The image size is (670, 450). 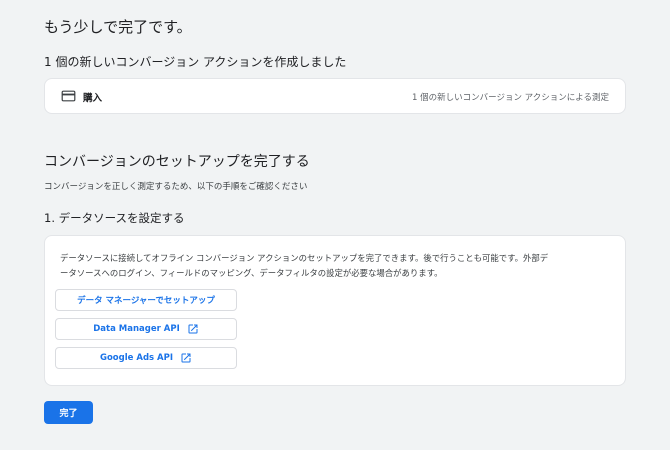 I want to click on conversion-measure-text: 1 個の新しいコンバージョン アクションによる測定, so click(x=510, y=98).